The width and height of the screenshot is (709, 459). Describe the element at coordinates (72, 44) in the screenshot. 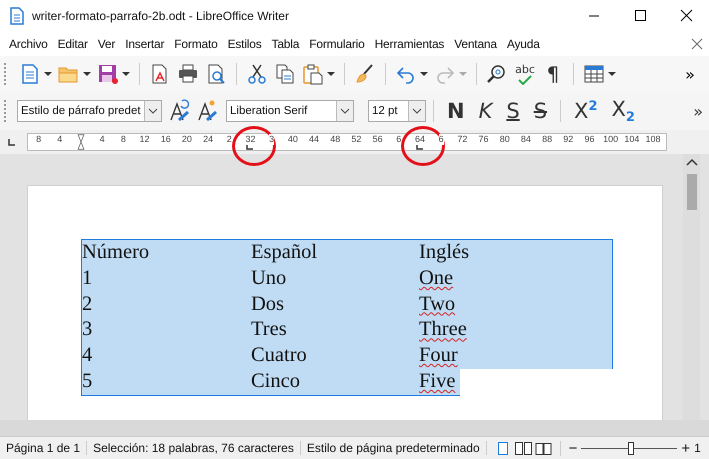

I see `menu-item: Editar` at that location.